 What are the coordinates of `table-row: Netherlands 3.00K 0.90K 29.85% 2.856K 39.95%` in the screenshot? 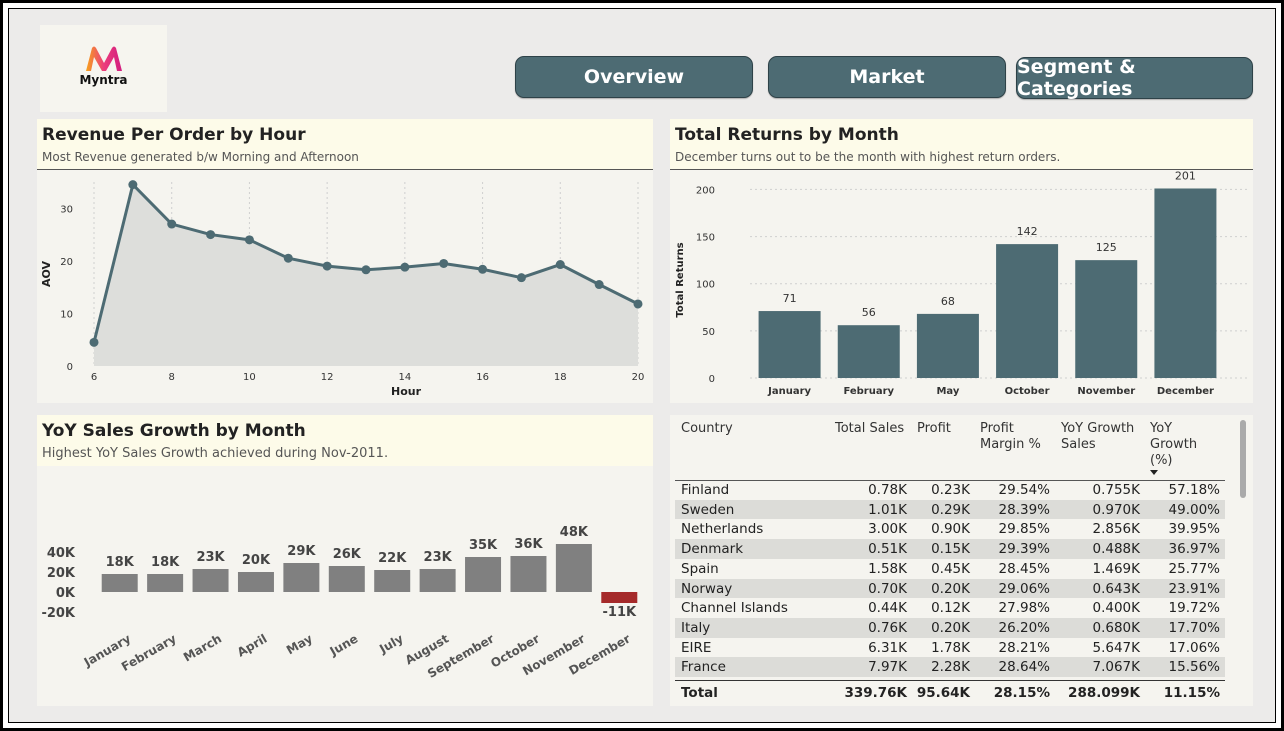 It's located at (950, 529).